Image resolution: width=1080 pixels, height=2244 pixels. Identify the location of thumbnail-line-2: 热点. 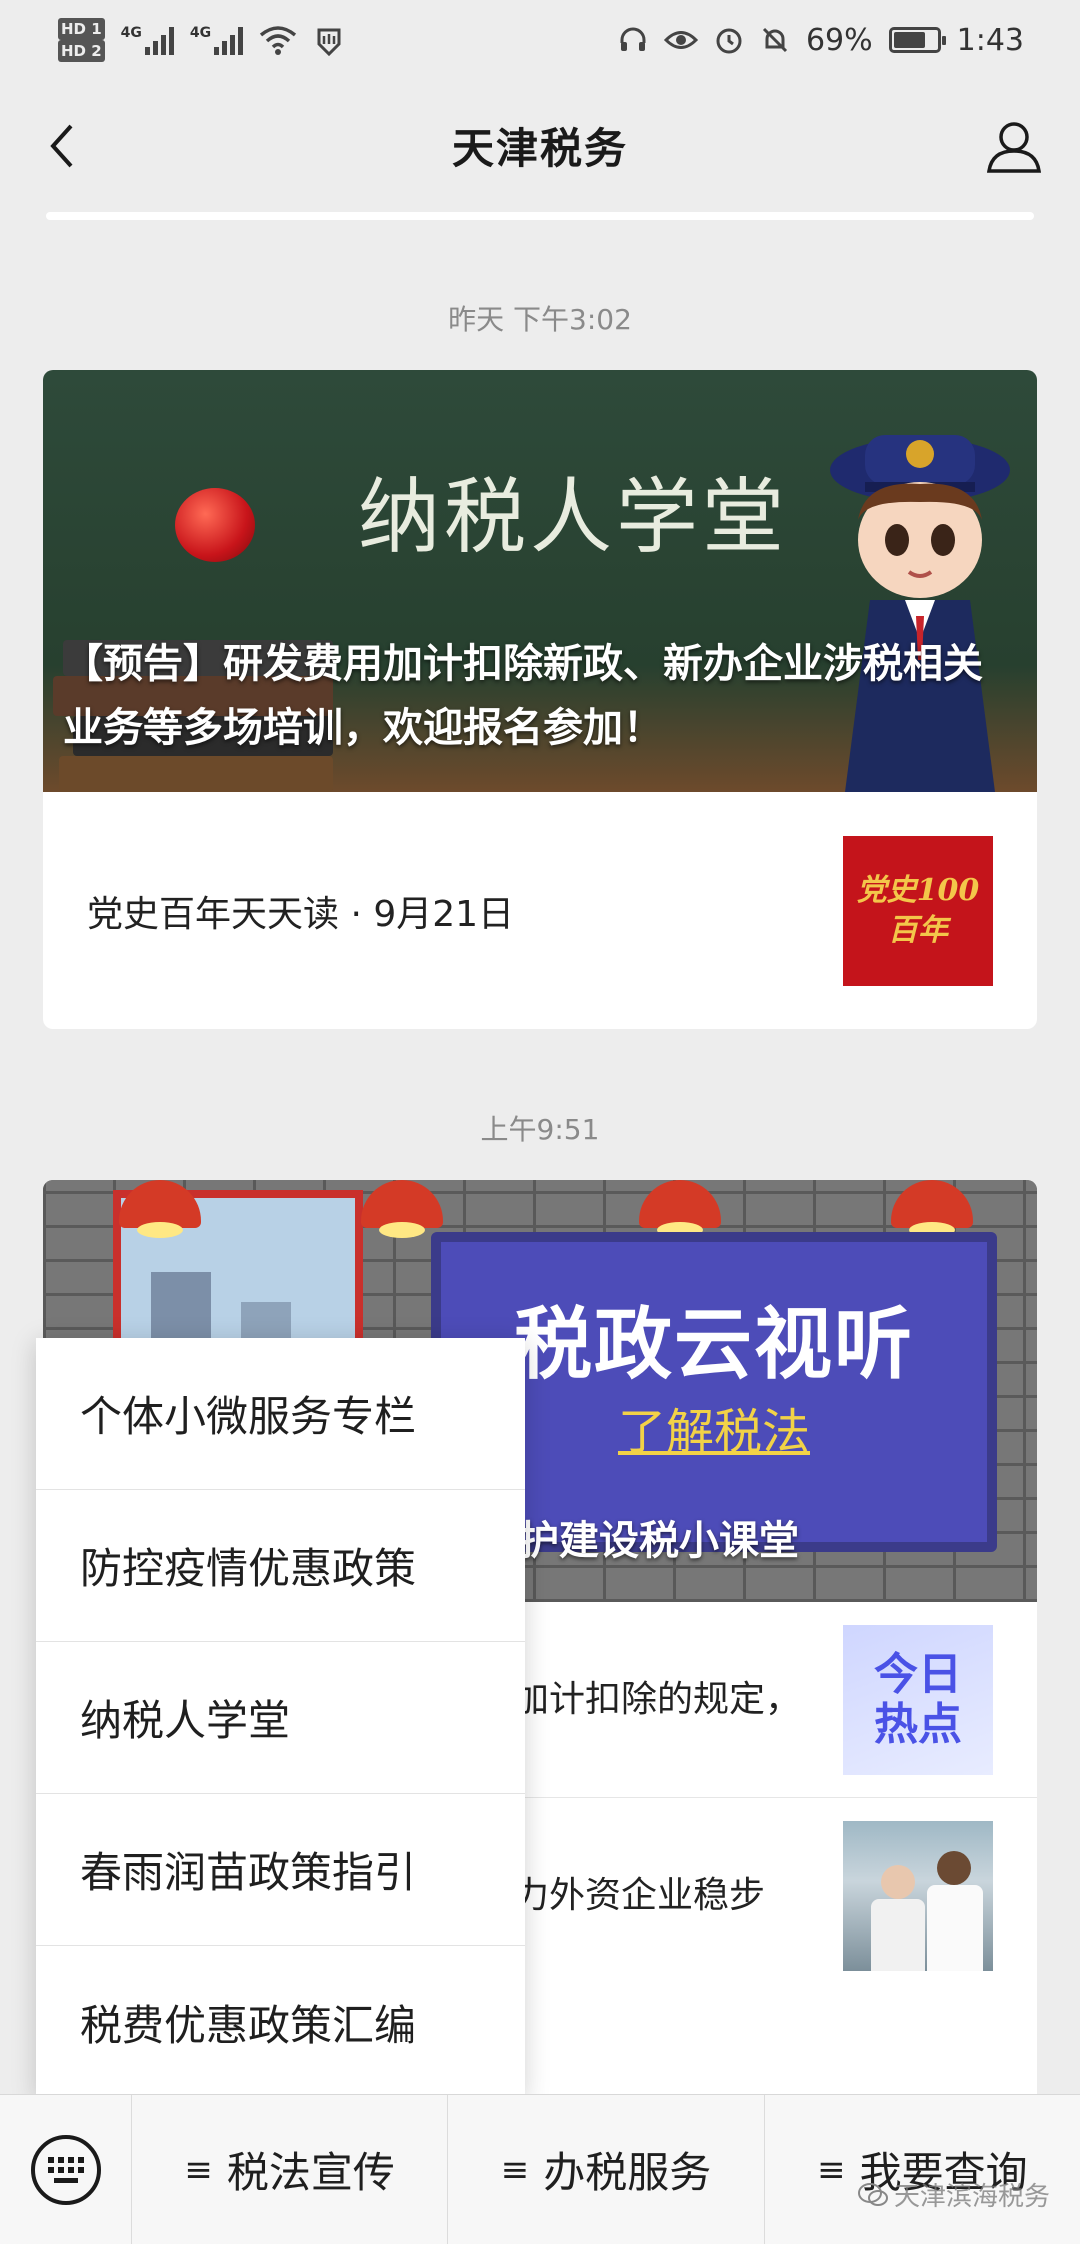
(918, 1724).